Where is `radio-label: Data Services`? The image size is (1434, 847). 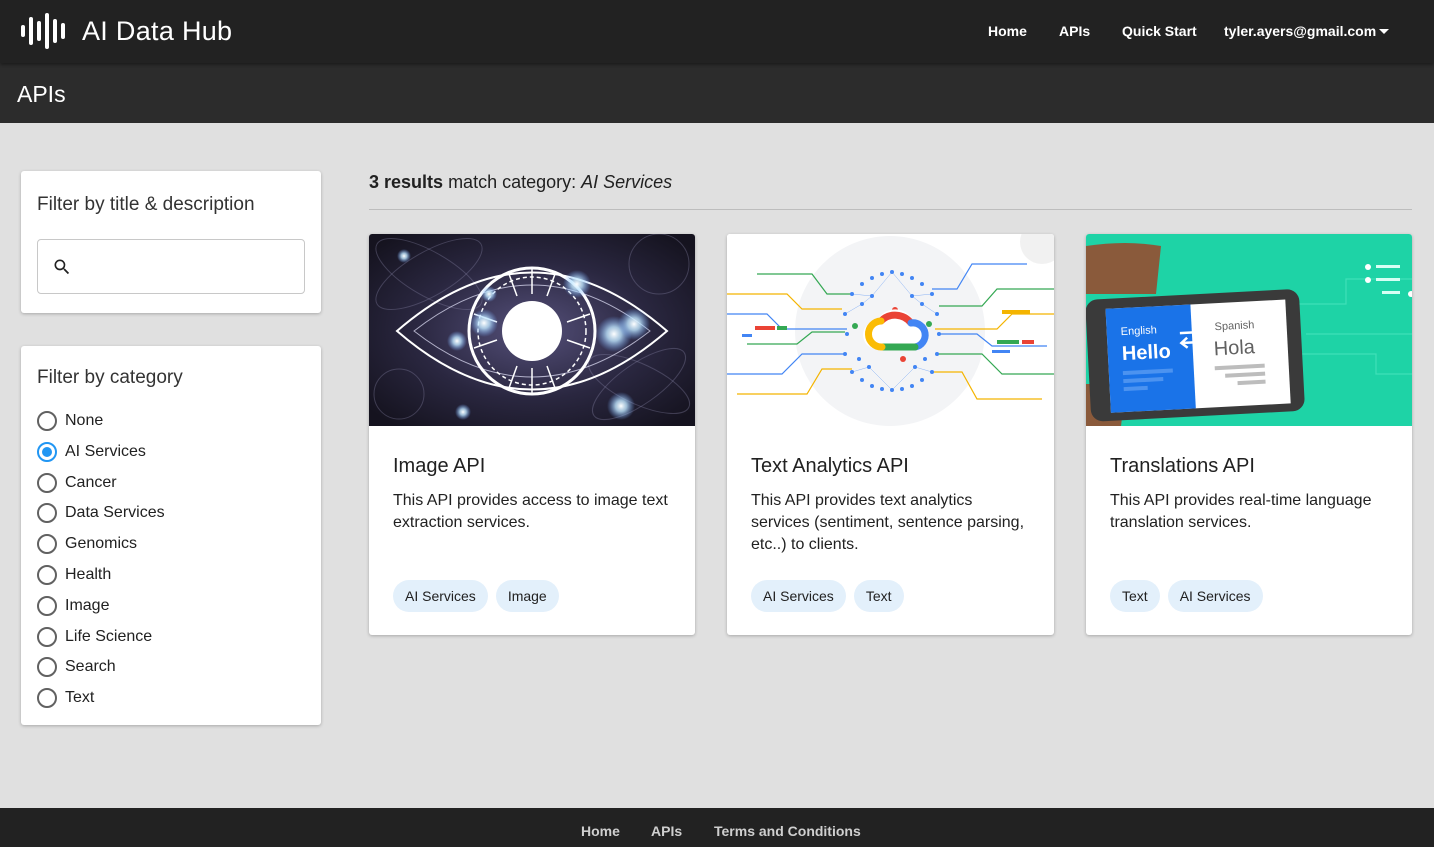
radio-label: Data Services is located at coordinates (115, 513).